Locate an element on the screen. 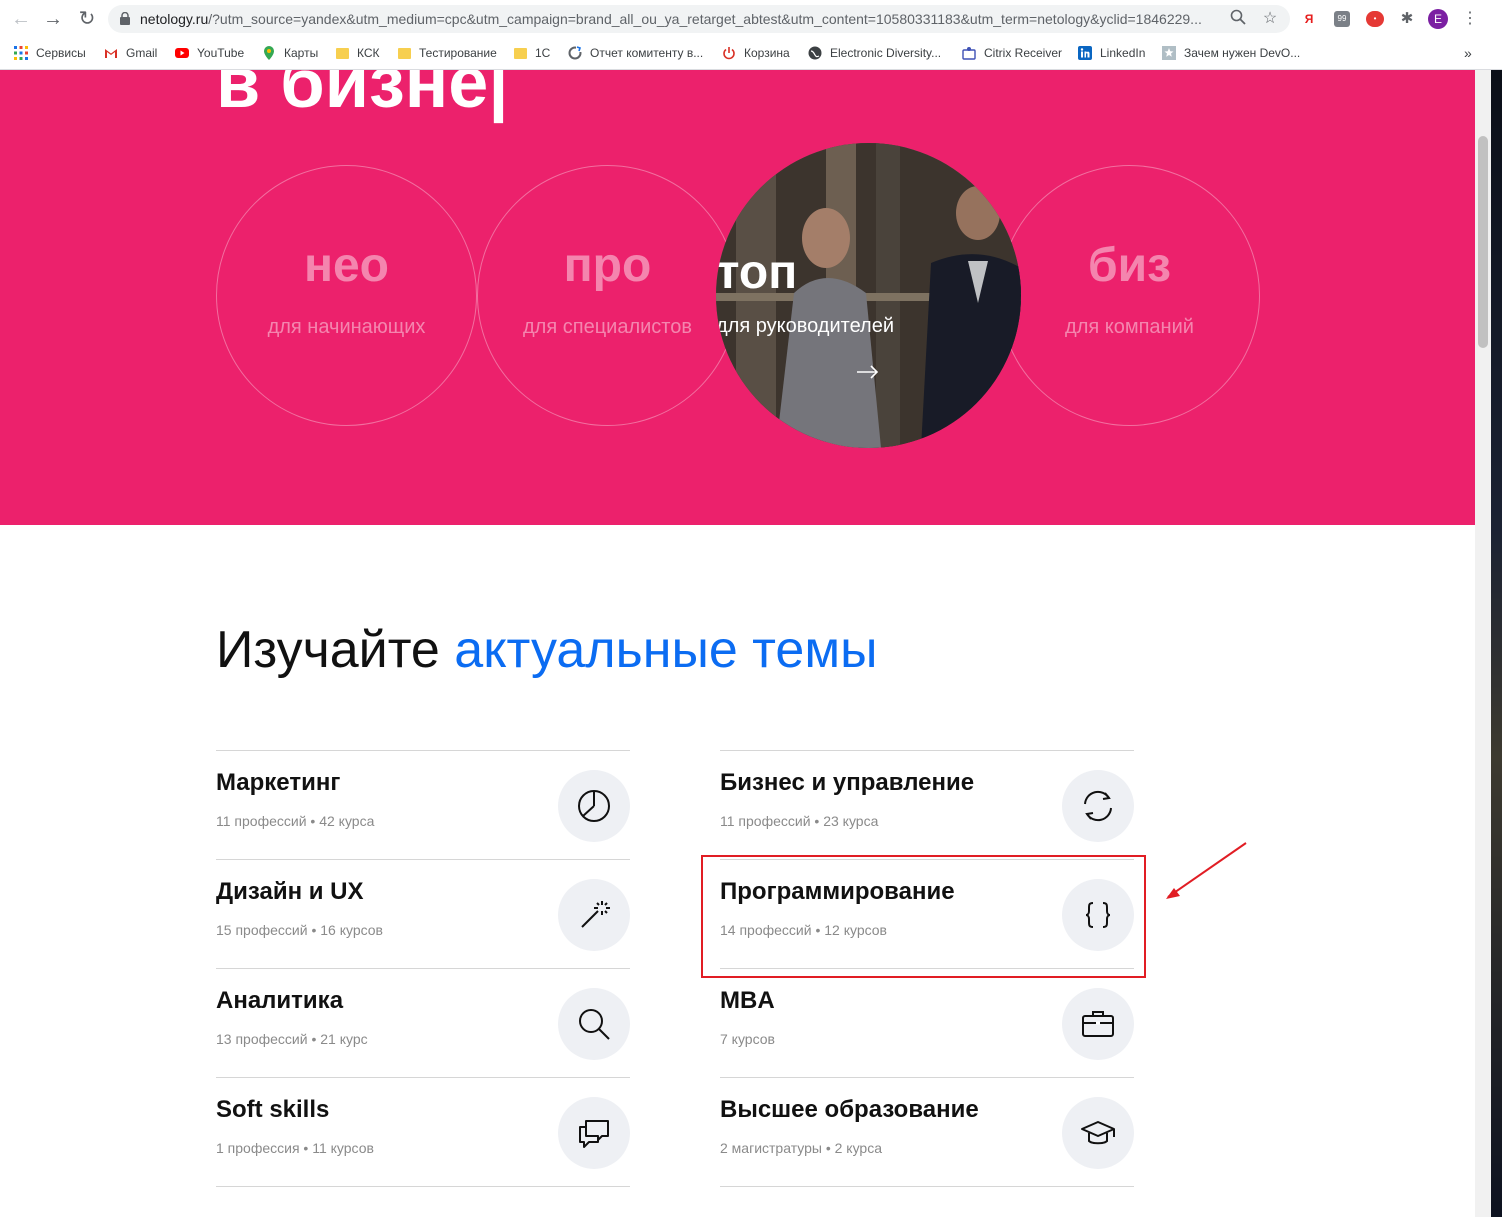 Image resolution: width=1502 pixels, height=1217 pixels. topic-title: Высшее образование is located at coordinates (849, 1109).